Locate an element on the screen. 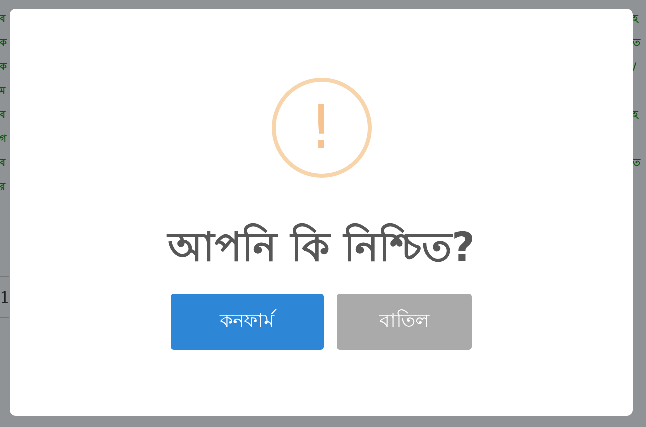  background-text: ম is located at coordinates (3, 92).